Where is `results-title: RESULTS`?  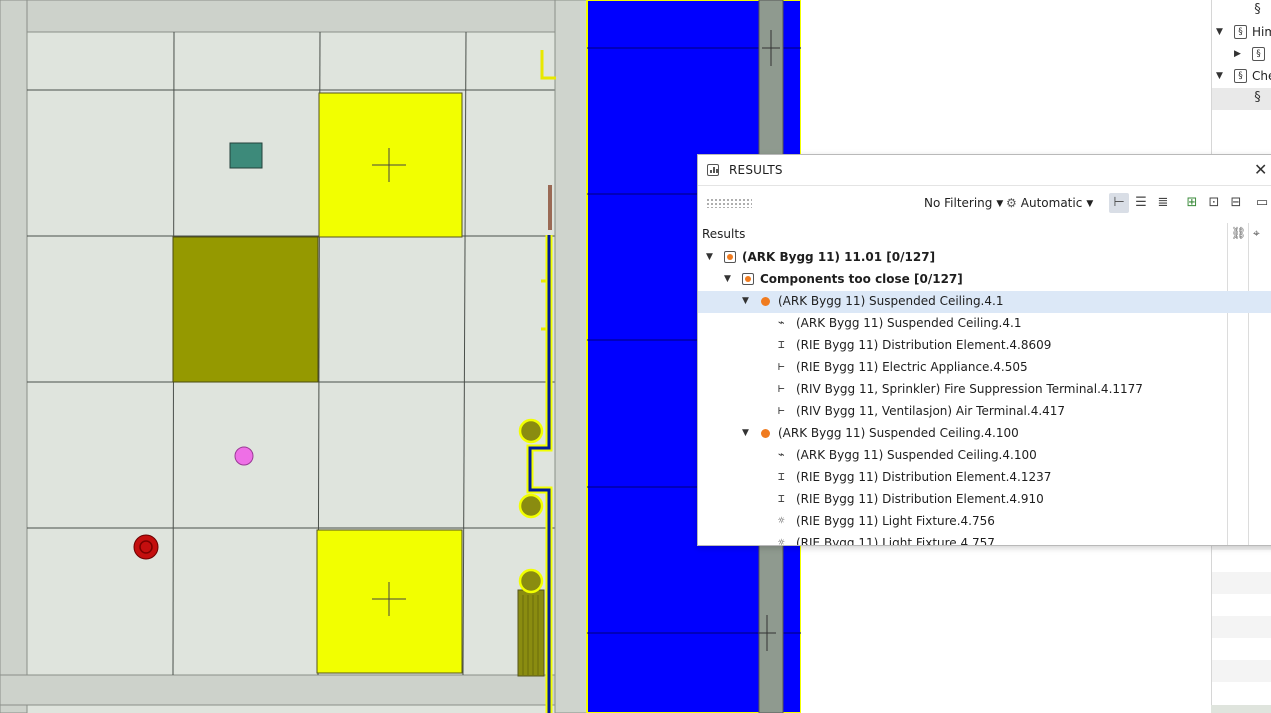 results-title: RESULTS is located at coordinates (756, 170).